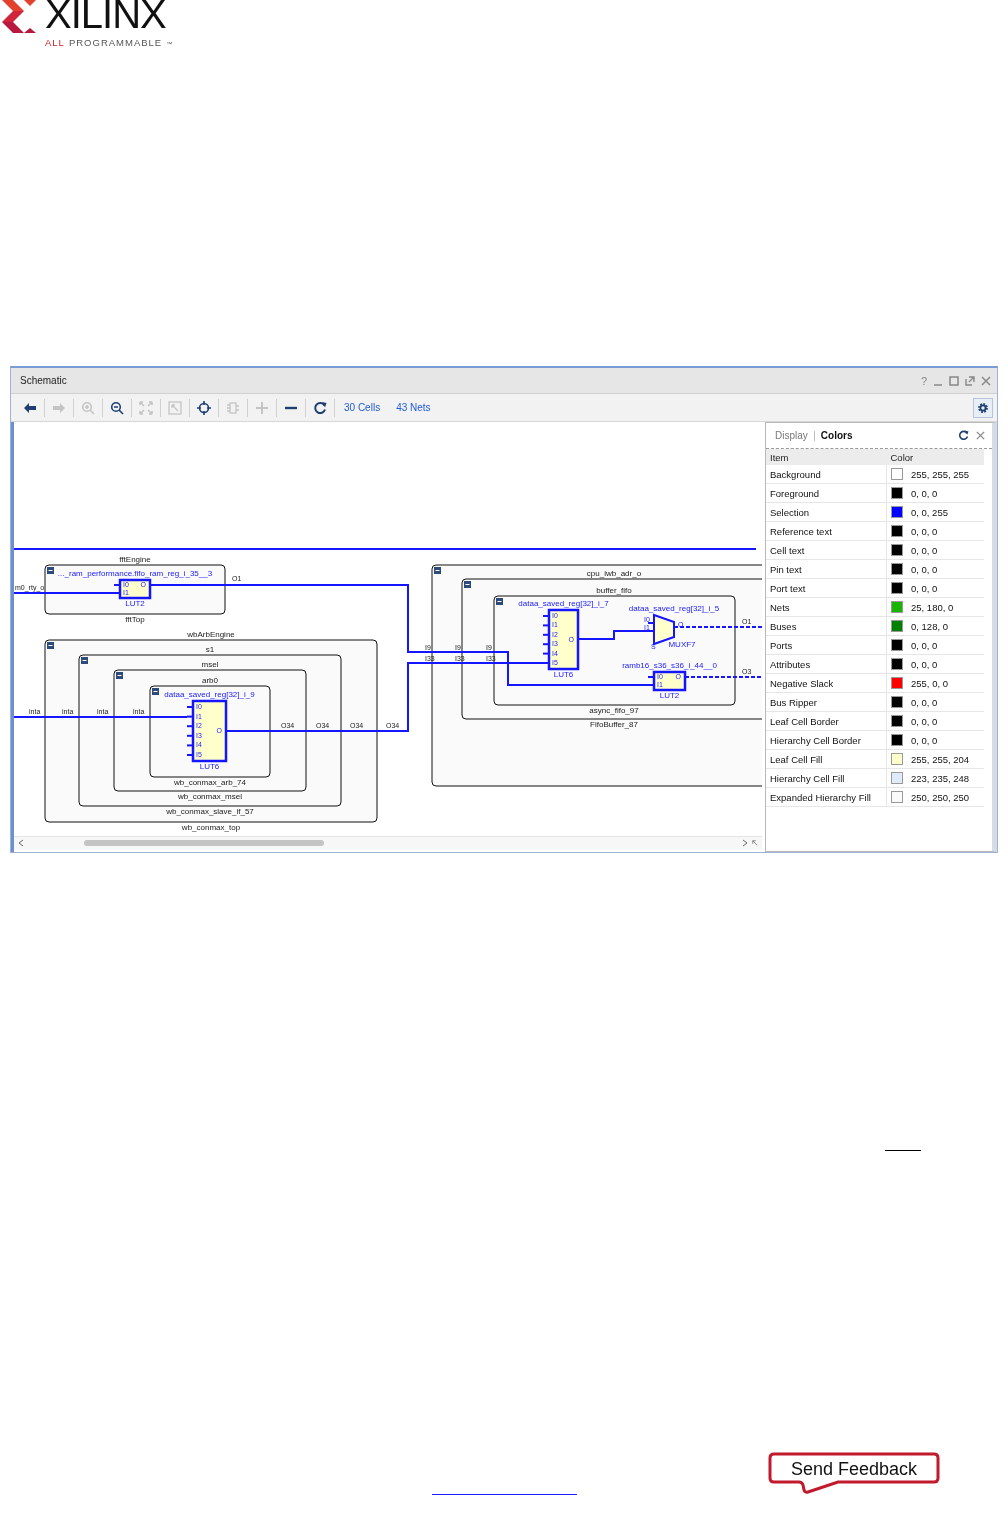 The image size is (1008, 1526). I want to click on scroll-left-icon, so click(21, 843).